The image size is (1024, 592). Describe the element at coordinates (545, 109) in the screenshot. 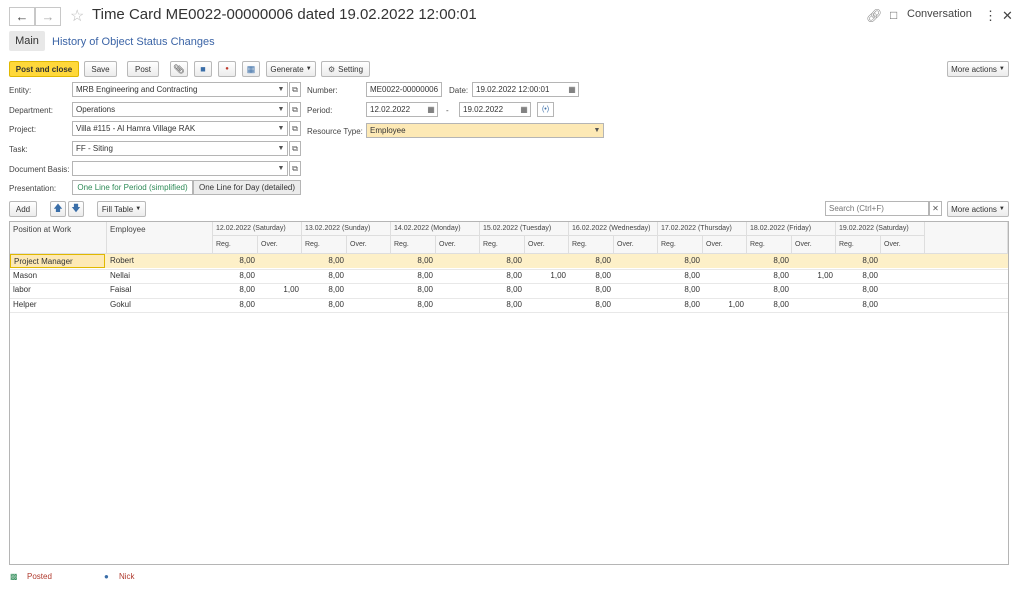

I see `period-select-button: (•)` at that location.